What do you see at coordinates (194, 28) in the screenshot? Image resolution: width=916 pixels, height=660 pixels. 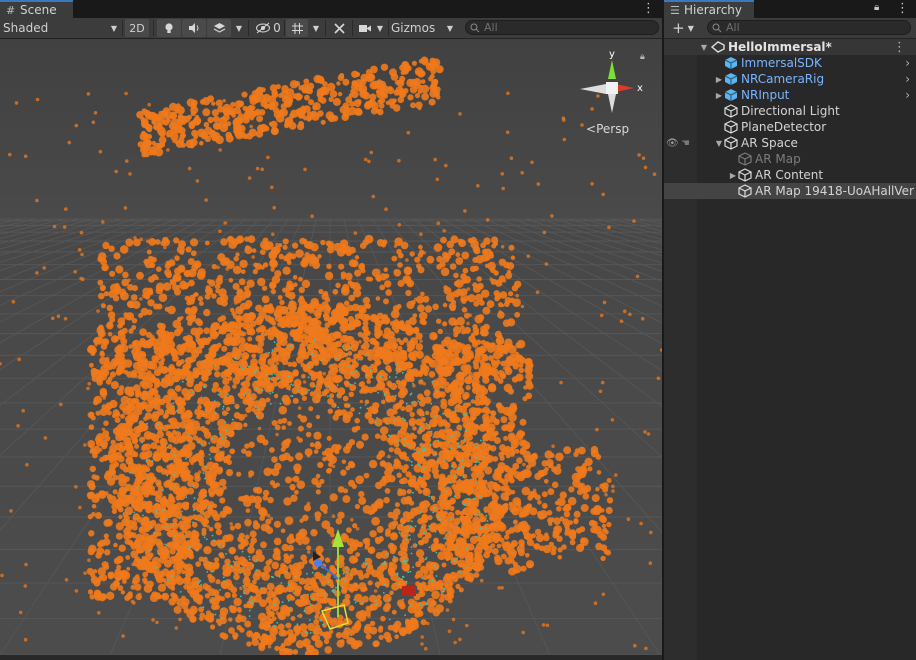 I see `audio-toggle-button` at bounding box center [194, 28].